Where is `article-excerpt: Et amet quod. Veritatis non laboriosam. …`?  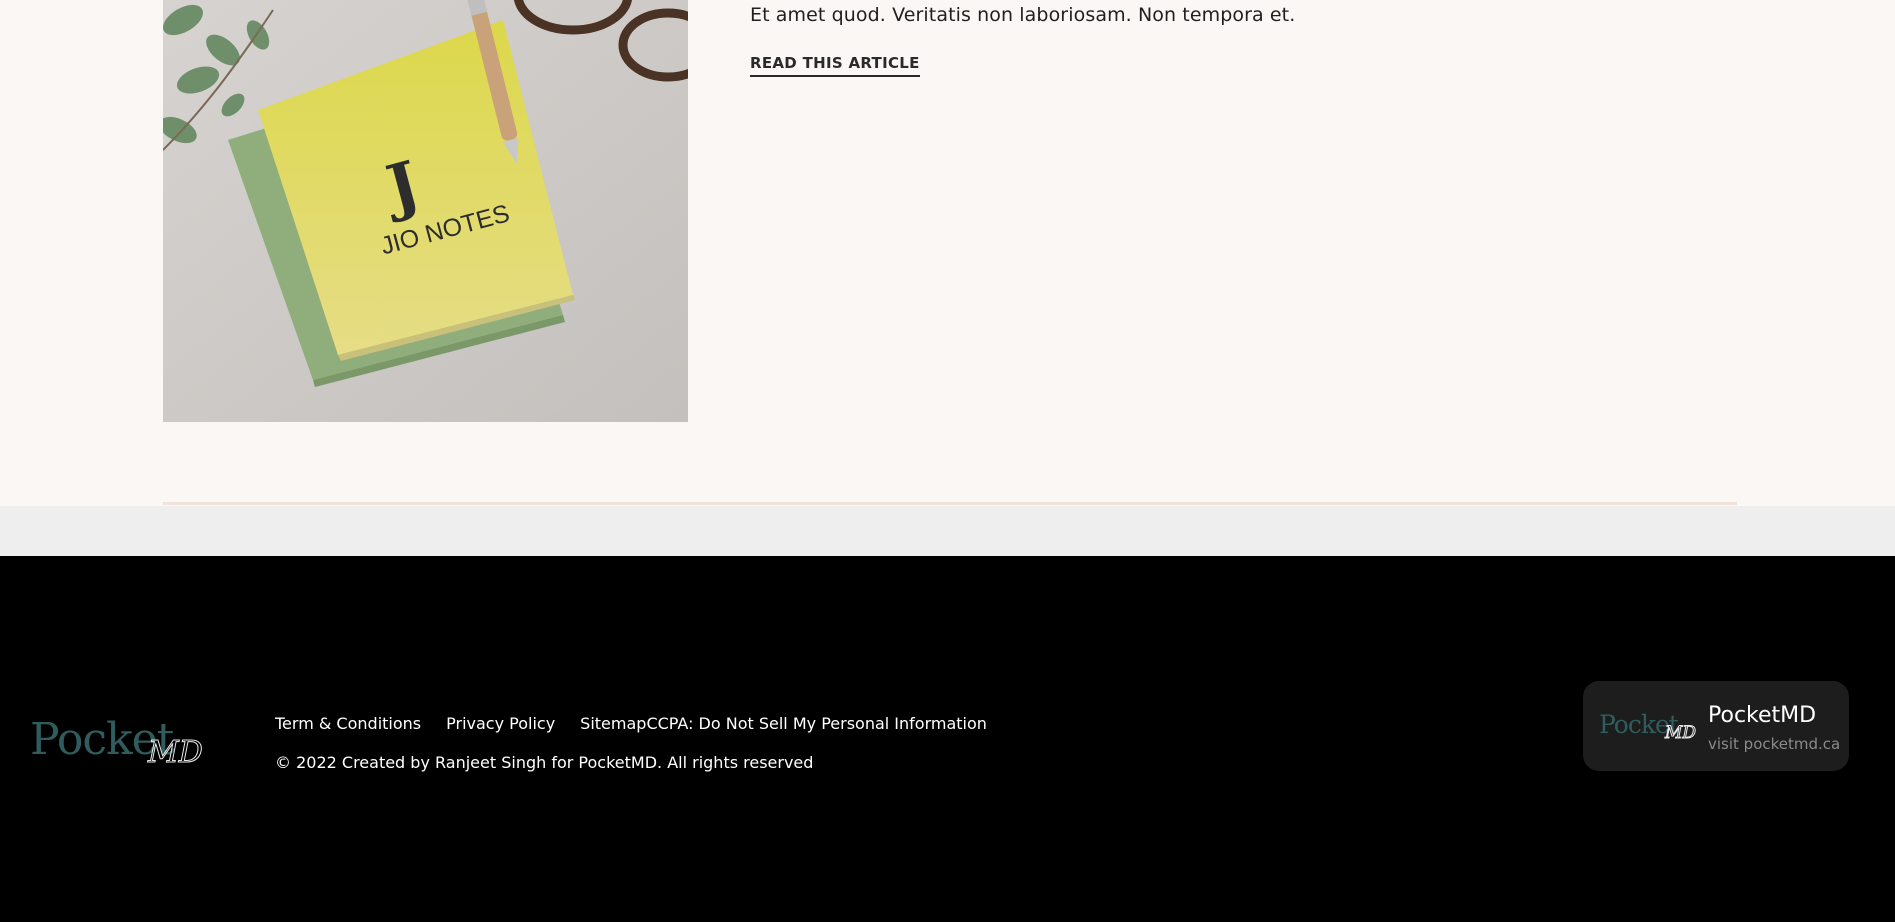
article-excerpt: Et amet quod. Veritatis non laboriosam. … is located at coordinates (1023, 15).